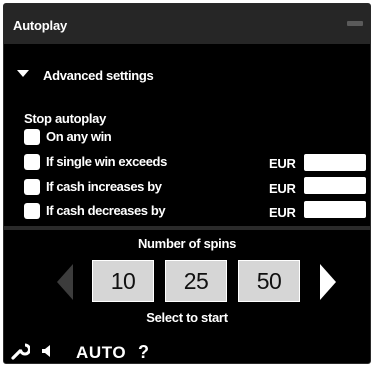  I want to click on spins-10-button: 10, so click(123, 281).